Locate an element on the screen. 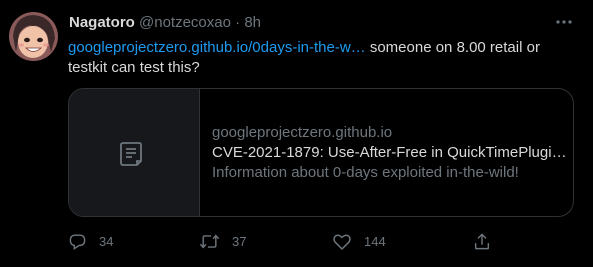 This screenshot has height=267, width=593. author-name: Nagatoro is located at coordinates (102, 22).